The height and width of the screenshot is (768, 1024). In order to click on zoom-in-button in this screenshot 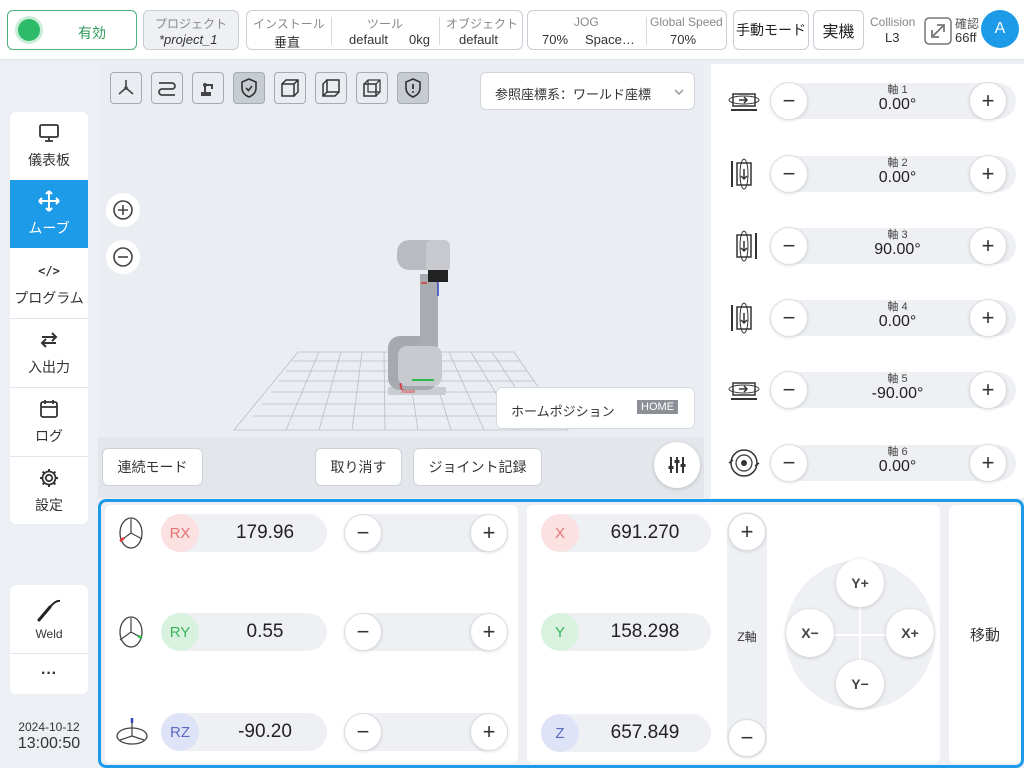, I will do `click(123, 210)`.